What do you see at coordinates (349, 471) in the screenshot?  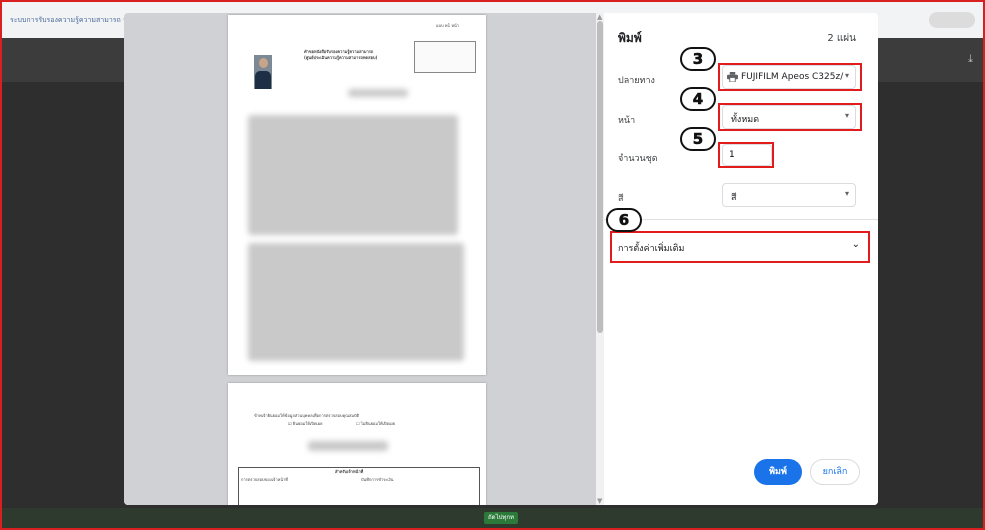 I see `table-header: สำหรับเจ้าหน้าที่` at bounding box center [349, 471].